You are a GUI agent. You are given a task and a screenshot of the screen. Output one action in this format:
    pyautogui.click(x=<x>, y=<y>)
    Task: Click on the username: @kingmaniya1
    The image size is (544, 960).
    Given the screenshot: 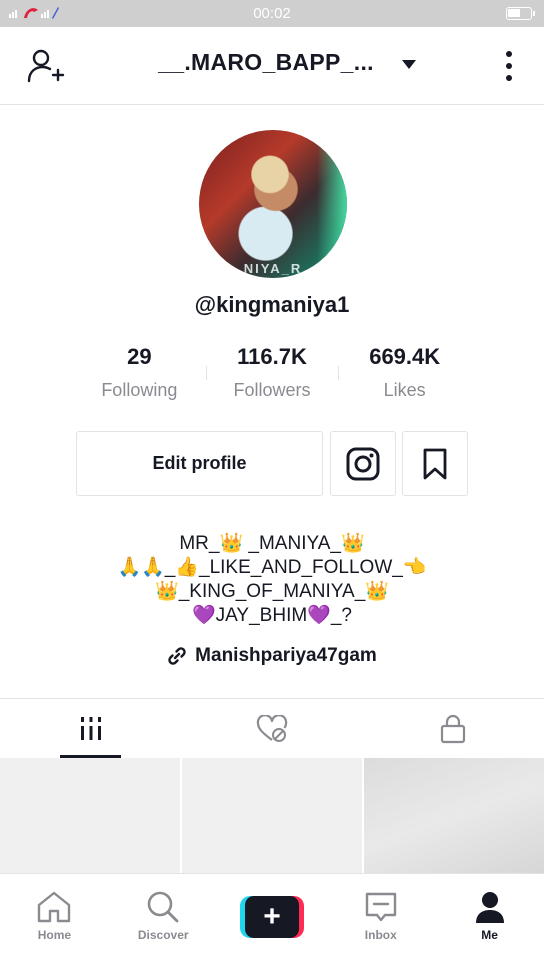 What is the action you would take?
    pyautogui.click(x=272, y=304)
    